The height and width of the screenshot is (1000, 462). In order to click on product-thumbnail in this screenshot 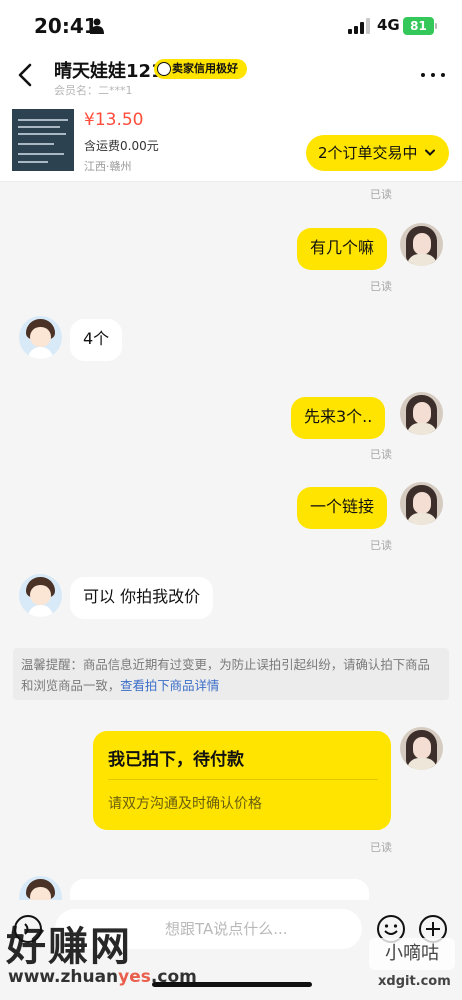, I will do `click(43, 140)`.